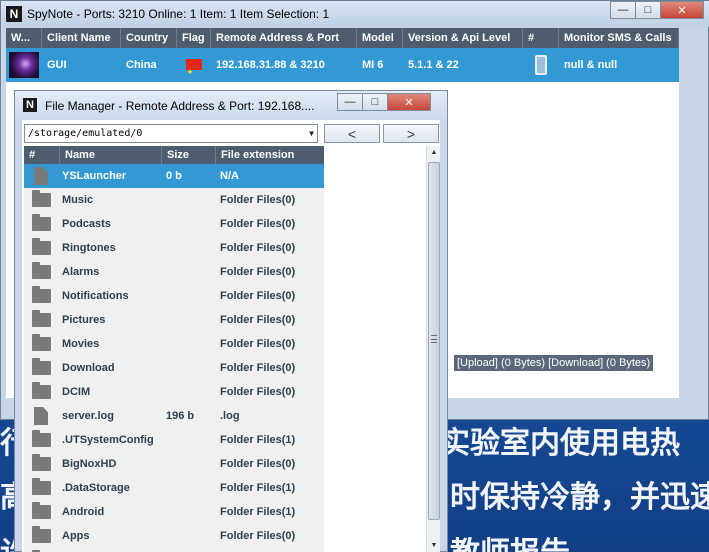 The height and width of the screenshot is (552, 709). What do you see at coordinates (619, 38) in the screenshot?
I see `column-header-monitor: Monitor SMS & Calls` at bounding box center [619, 38].